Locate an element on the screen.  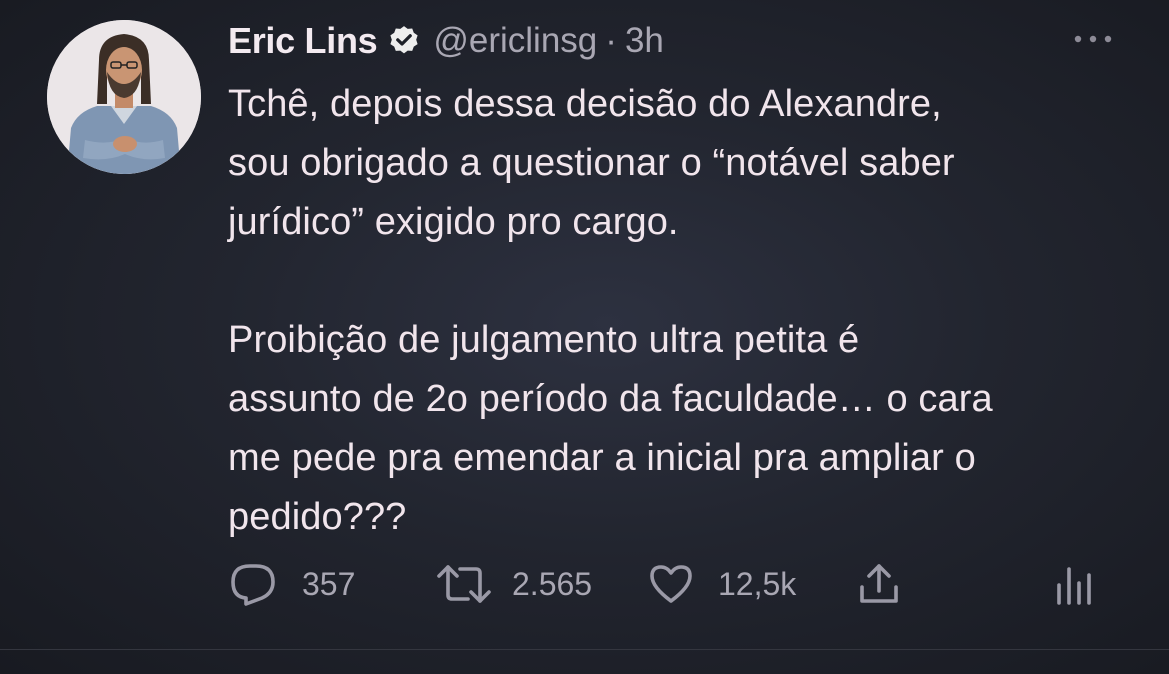
retweet-button: 2.565 is located at coordinates (514, 584).